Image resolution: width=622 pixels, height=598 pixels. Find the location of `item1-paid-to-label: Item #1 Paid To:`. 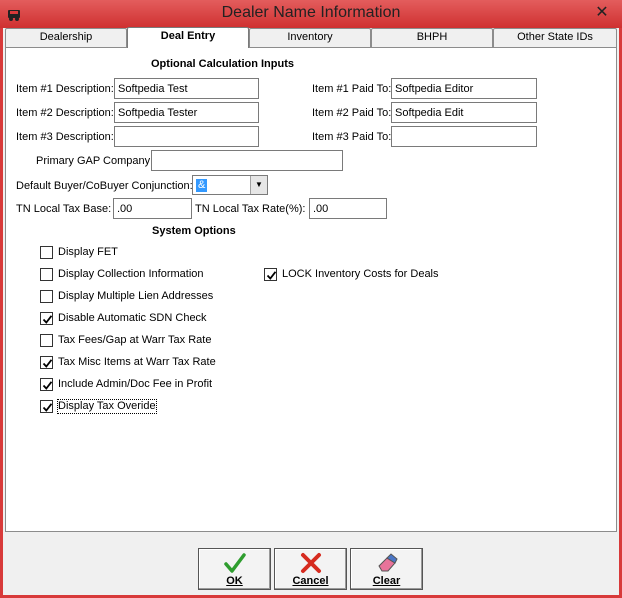

item1-paid-to-label: Item #1 Paid To: is located at coordinates (352, 89).